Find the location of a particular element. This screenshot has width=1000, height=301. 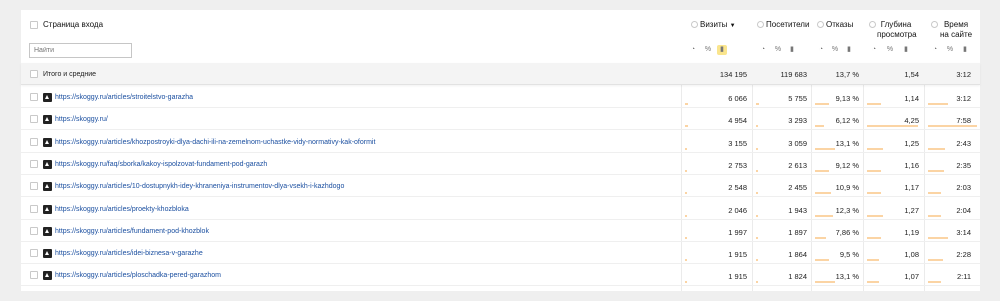

metric-title-time: Время на сайте is located at coordinates (956, 30).